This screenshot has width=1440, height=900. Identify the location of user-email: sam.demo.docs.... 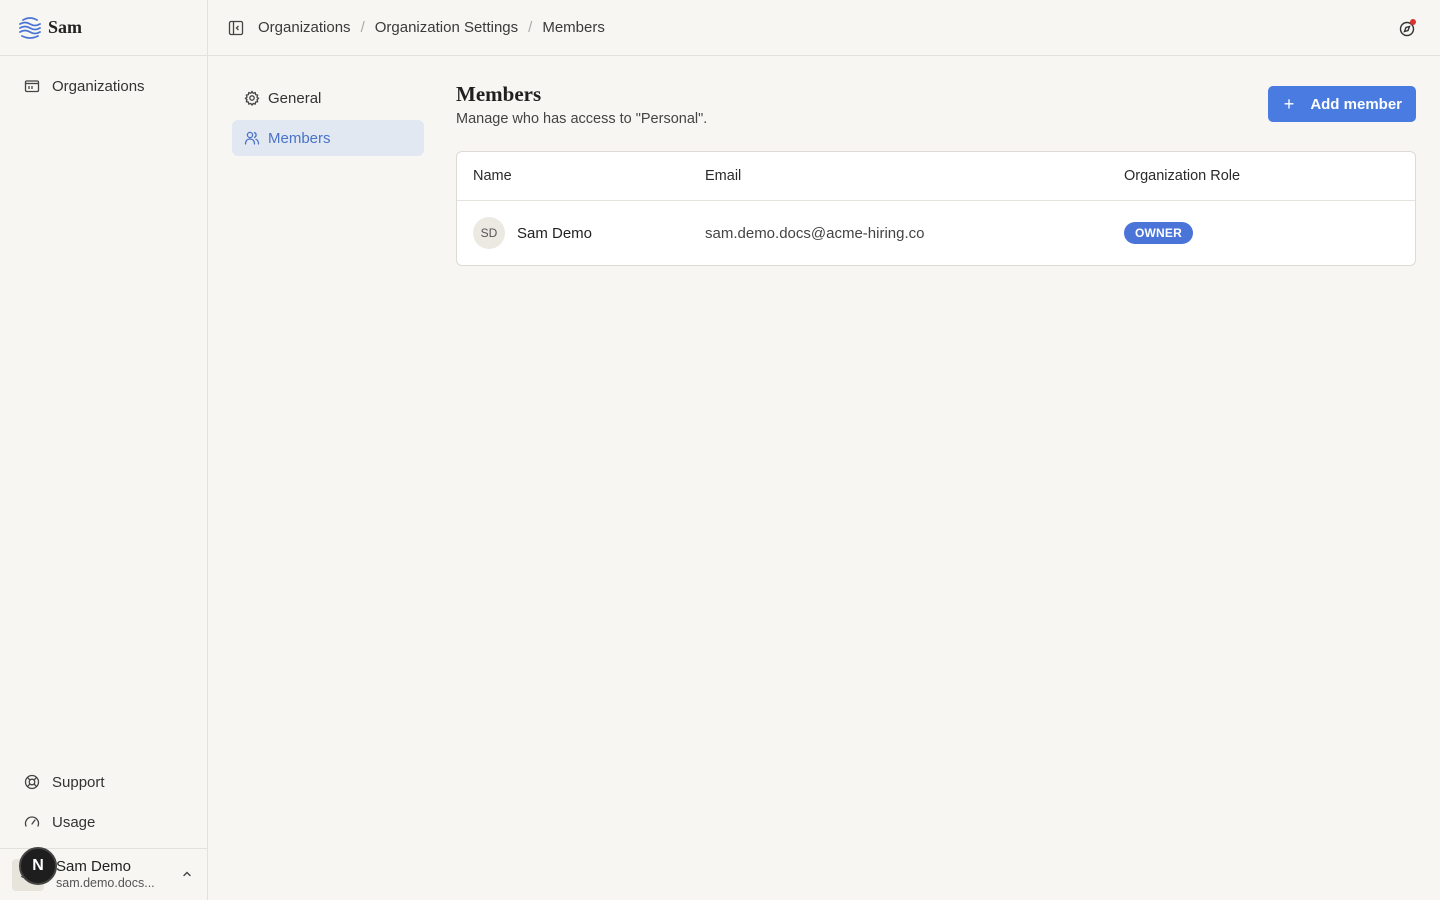
(105, 883).